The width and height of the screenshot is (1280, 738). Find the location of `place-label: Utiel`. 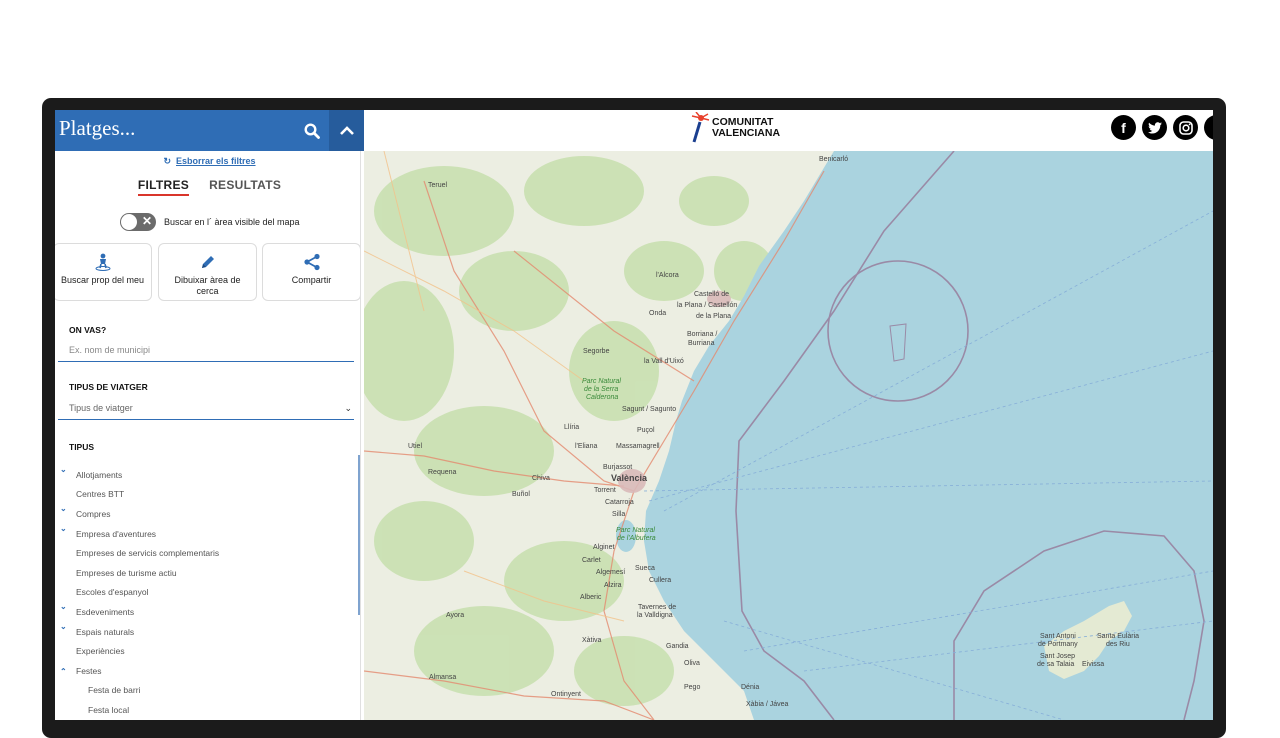

place-label: Utiel is located at coordinates (415, 446).